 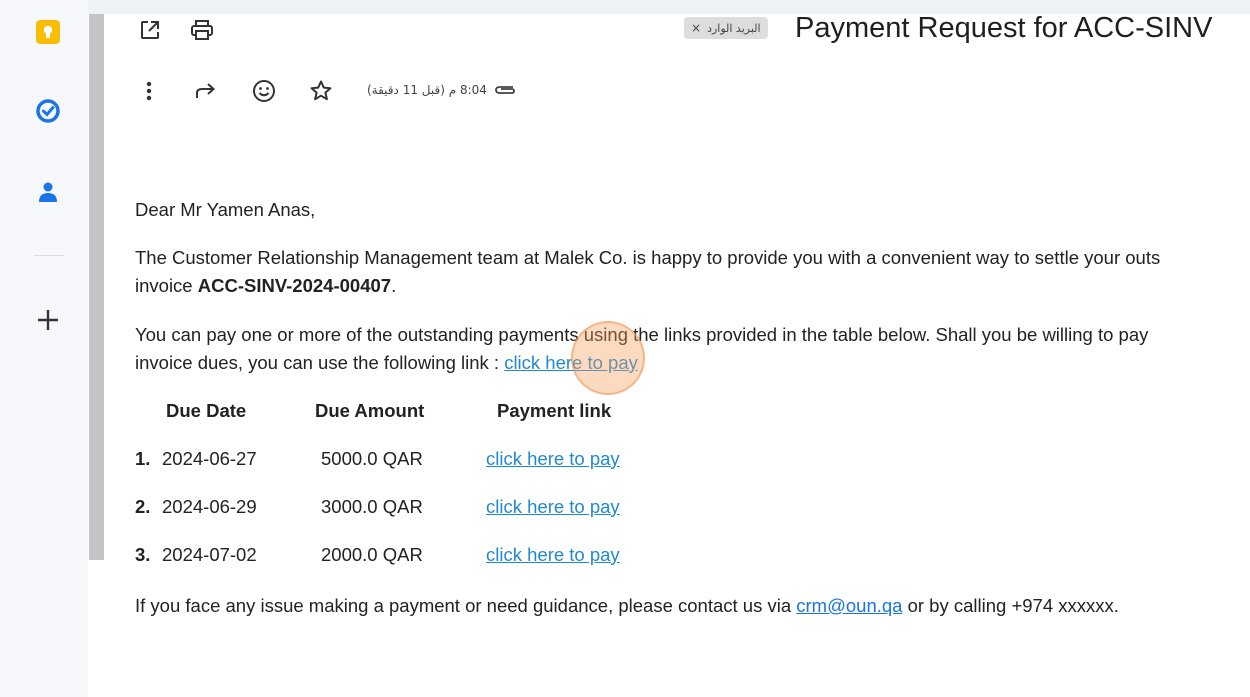 What do you see at coordinates (571, 362) in the screenshot?
I see `pay-all-link: click here to pay` at bounding box center [571, 362].